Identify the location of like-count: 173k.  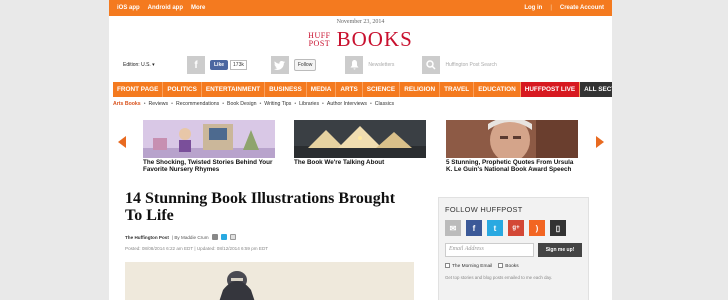
(238, 65).